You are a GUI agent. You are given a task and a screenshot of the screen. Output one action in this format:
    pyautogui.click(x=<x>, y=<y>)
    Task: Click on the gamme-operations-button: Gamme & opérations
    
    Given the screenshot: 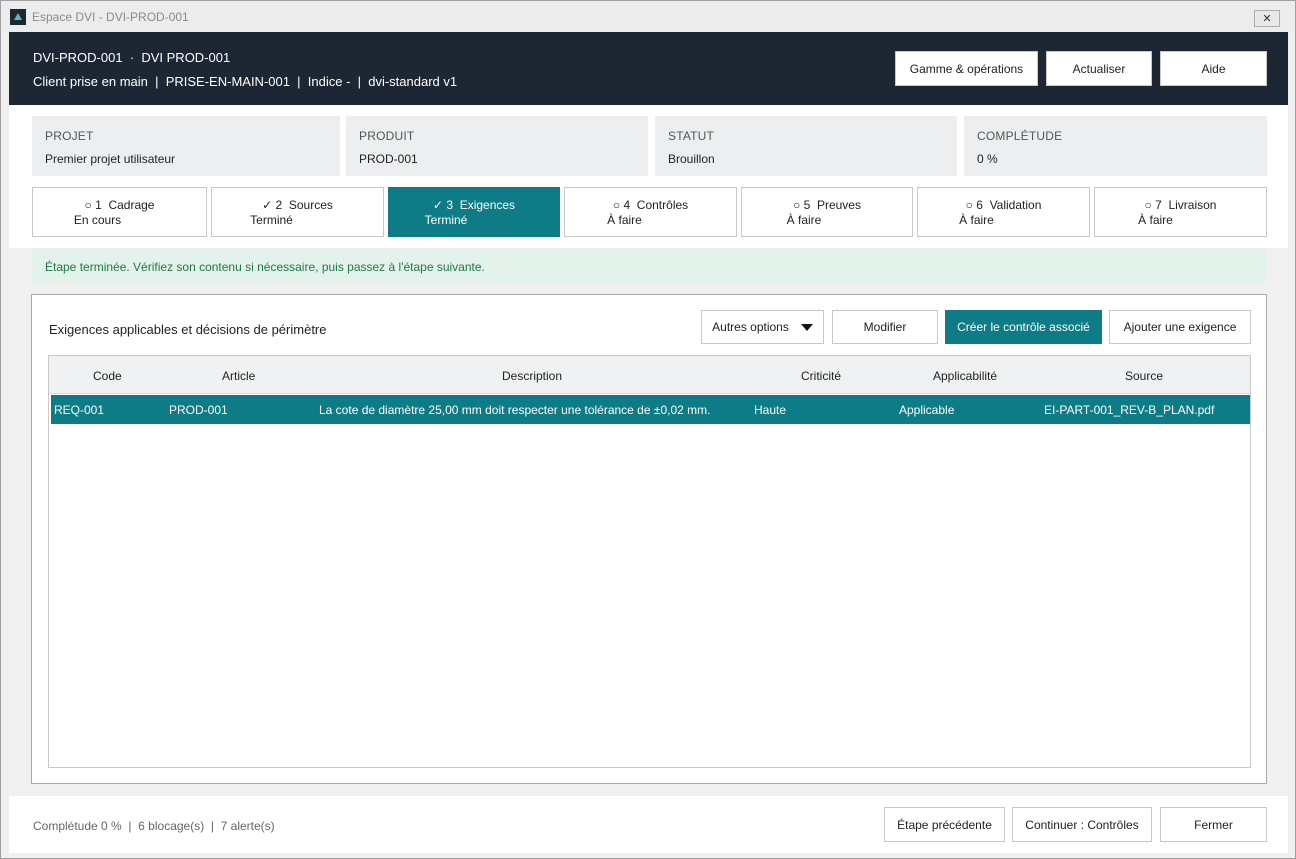 What is the action you would take?
    pyautogui.click(x=966, y=68)
    